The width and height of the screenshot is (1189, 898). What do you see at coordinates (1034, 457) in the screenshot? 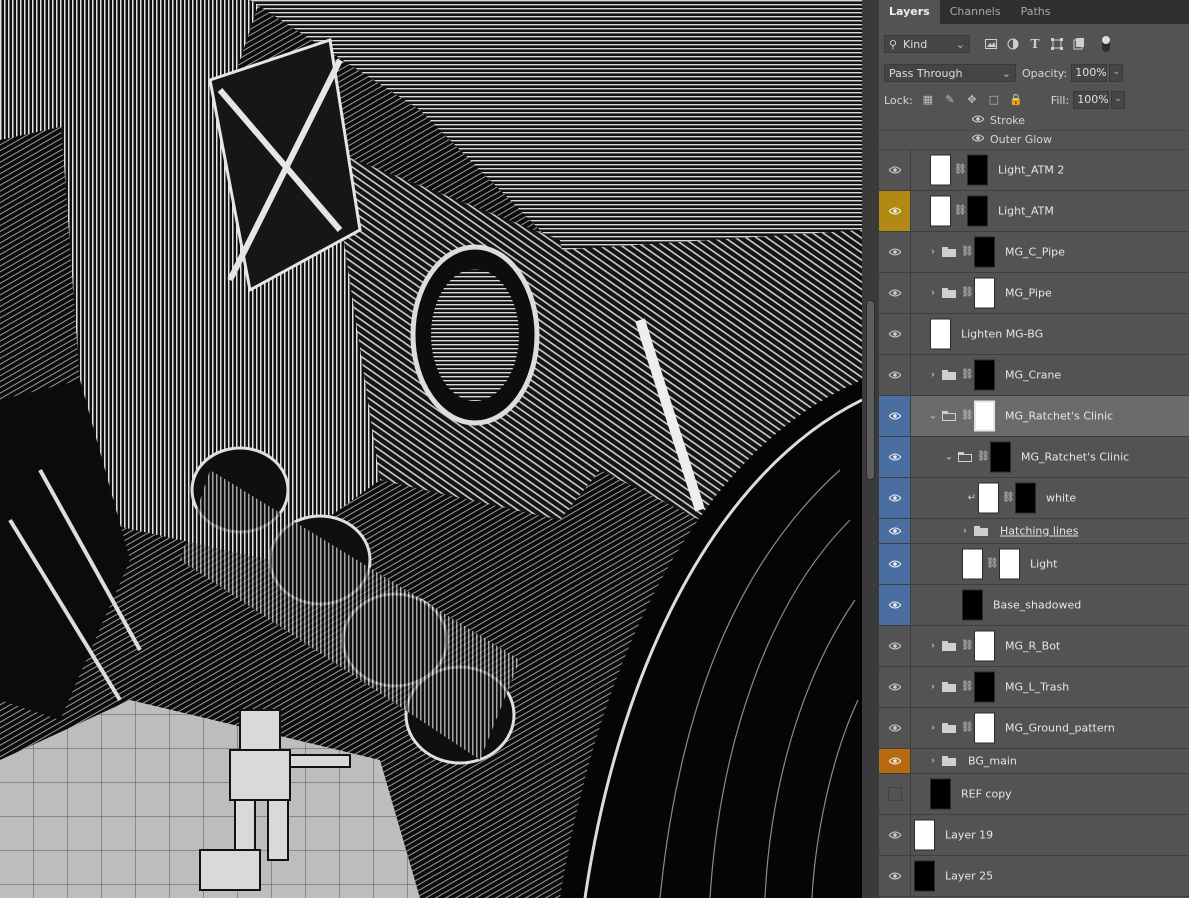
I see `layer-row: ⌄ ⛓ MG_Ratchet's Clinic` at bounding box center [1034, 457].